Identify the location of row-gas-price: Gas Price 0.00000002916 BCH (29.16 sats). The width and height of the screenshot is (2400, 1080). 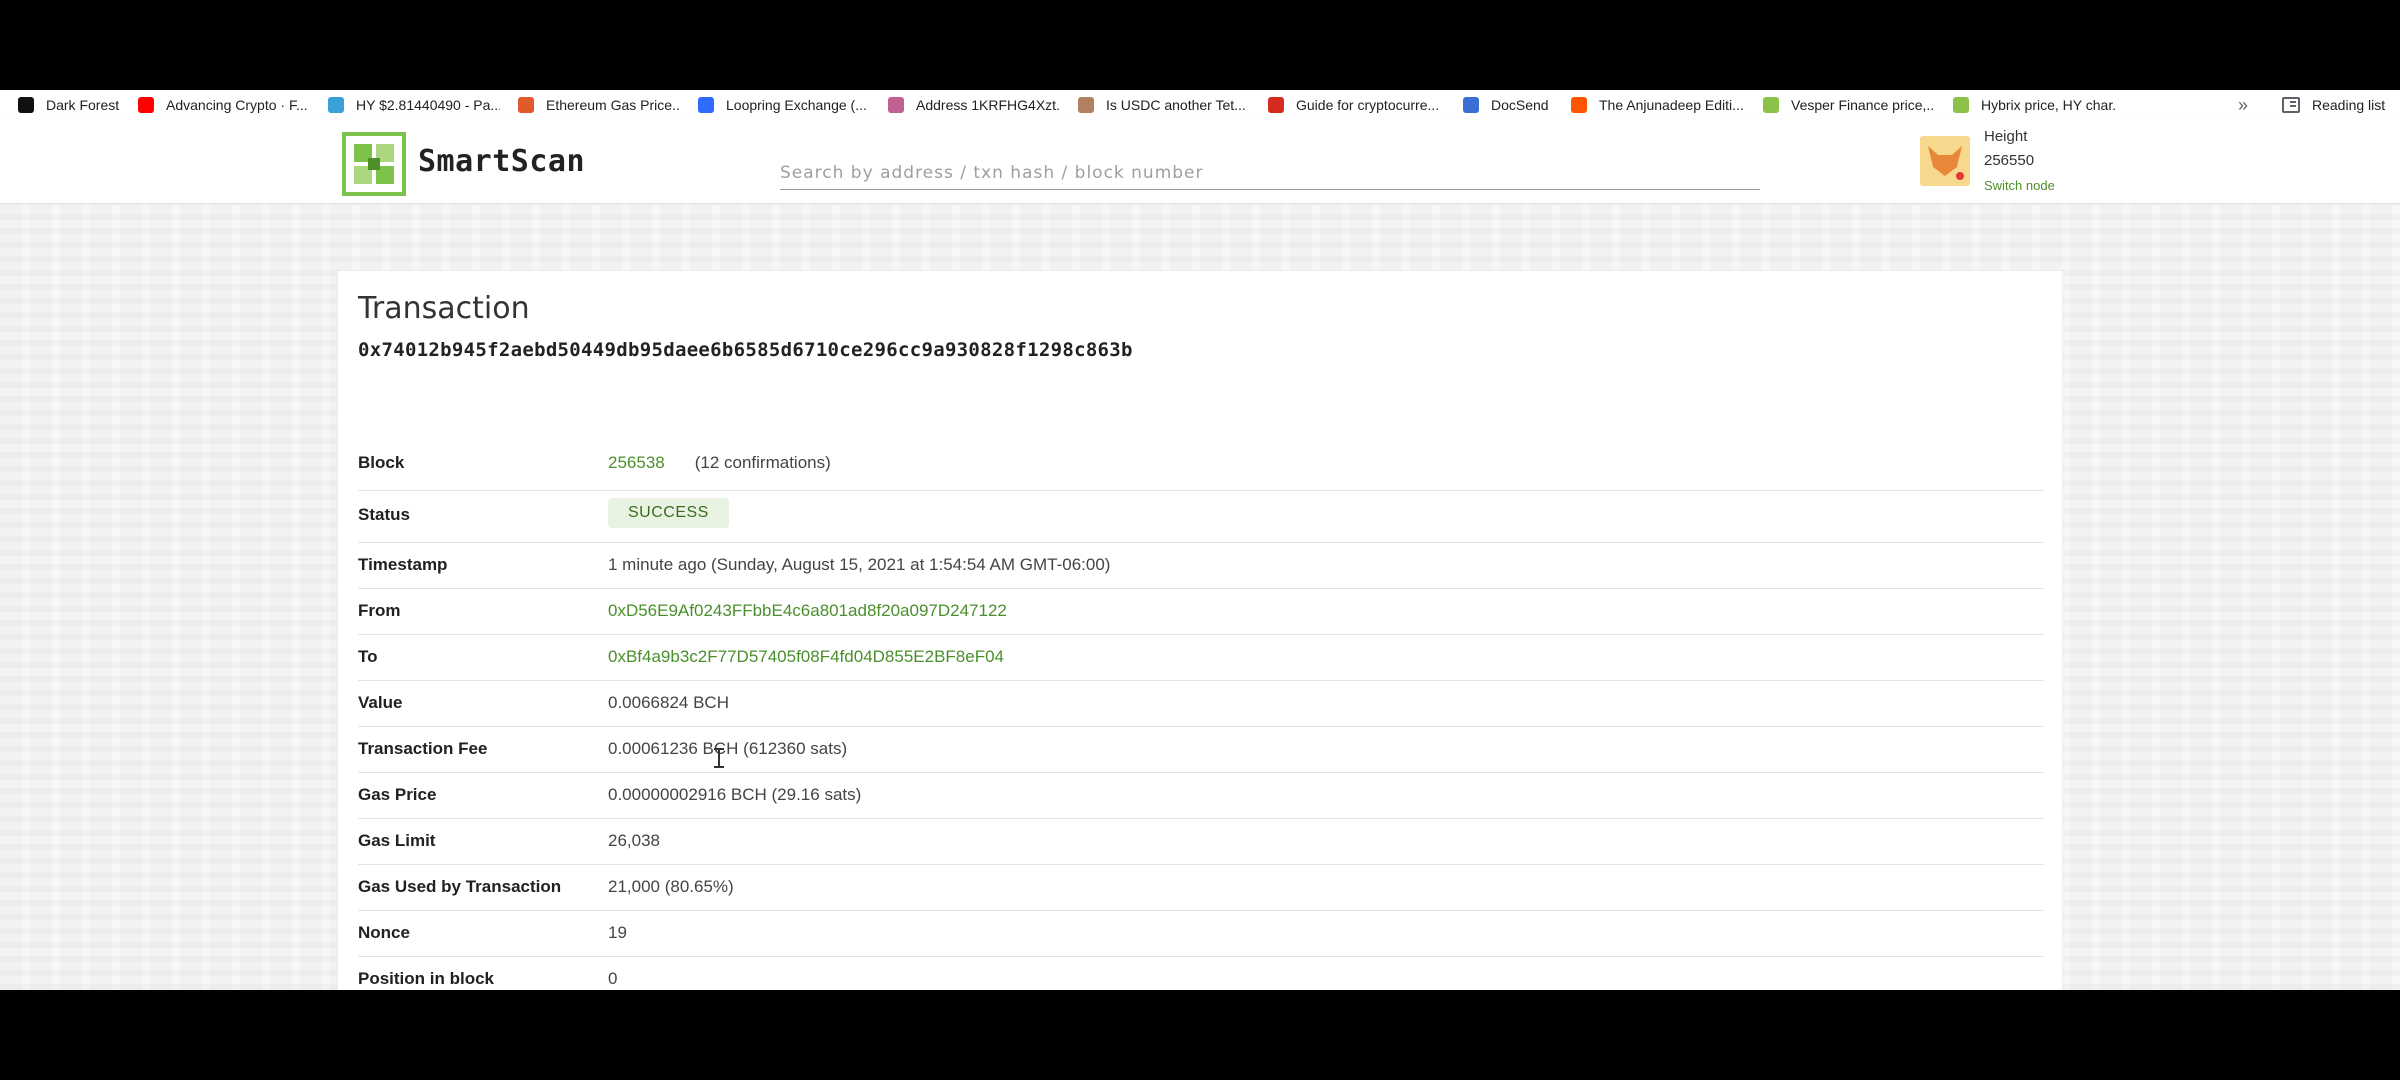
(1201, 796).